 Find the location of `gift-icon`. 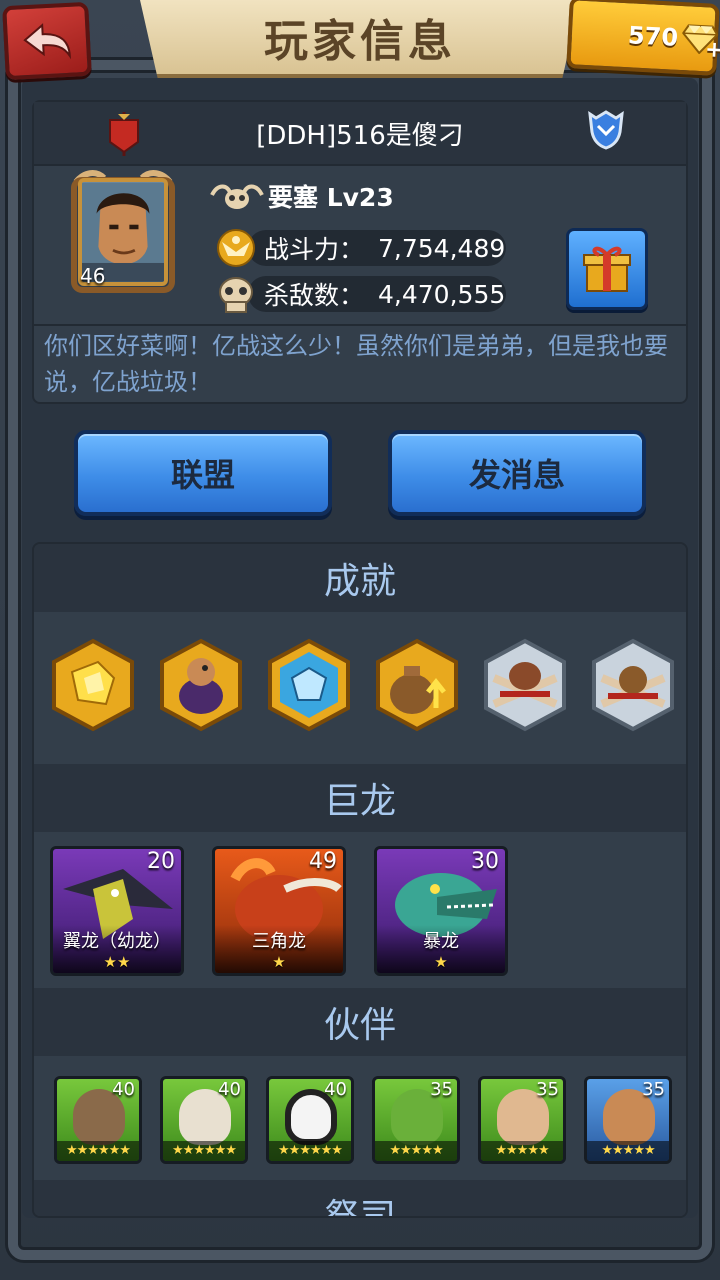

gift-icon is located at coordinates (607, 269).